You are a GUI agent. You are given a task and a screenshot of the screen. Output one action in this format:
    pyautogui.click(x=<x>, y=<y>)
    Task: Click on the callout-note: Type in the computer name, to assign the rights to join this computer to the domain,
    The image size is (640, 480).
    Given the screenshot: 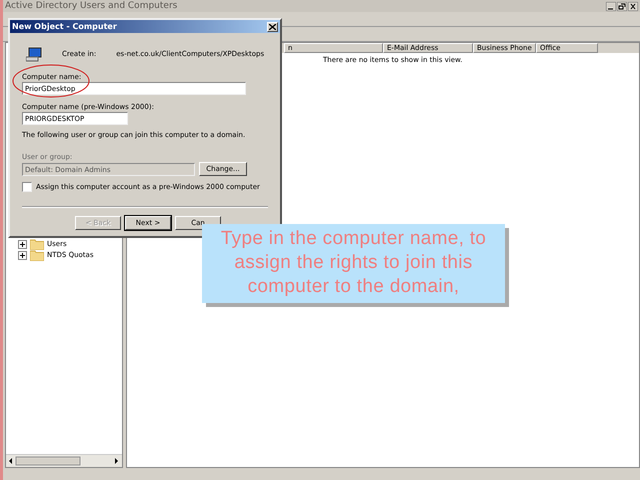 What is the action you would take?
    pyautogui.click(x=353, y=263)
    